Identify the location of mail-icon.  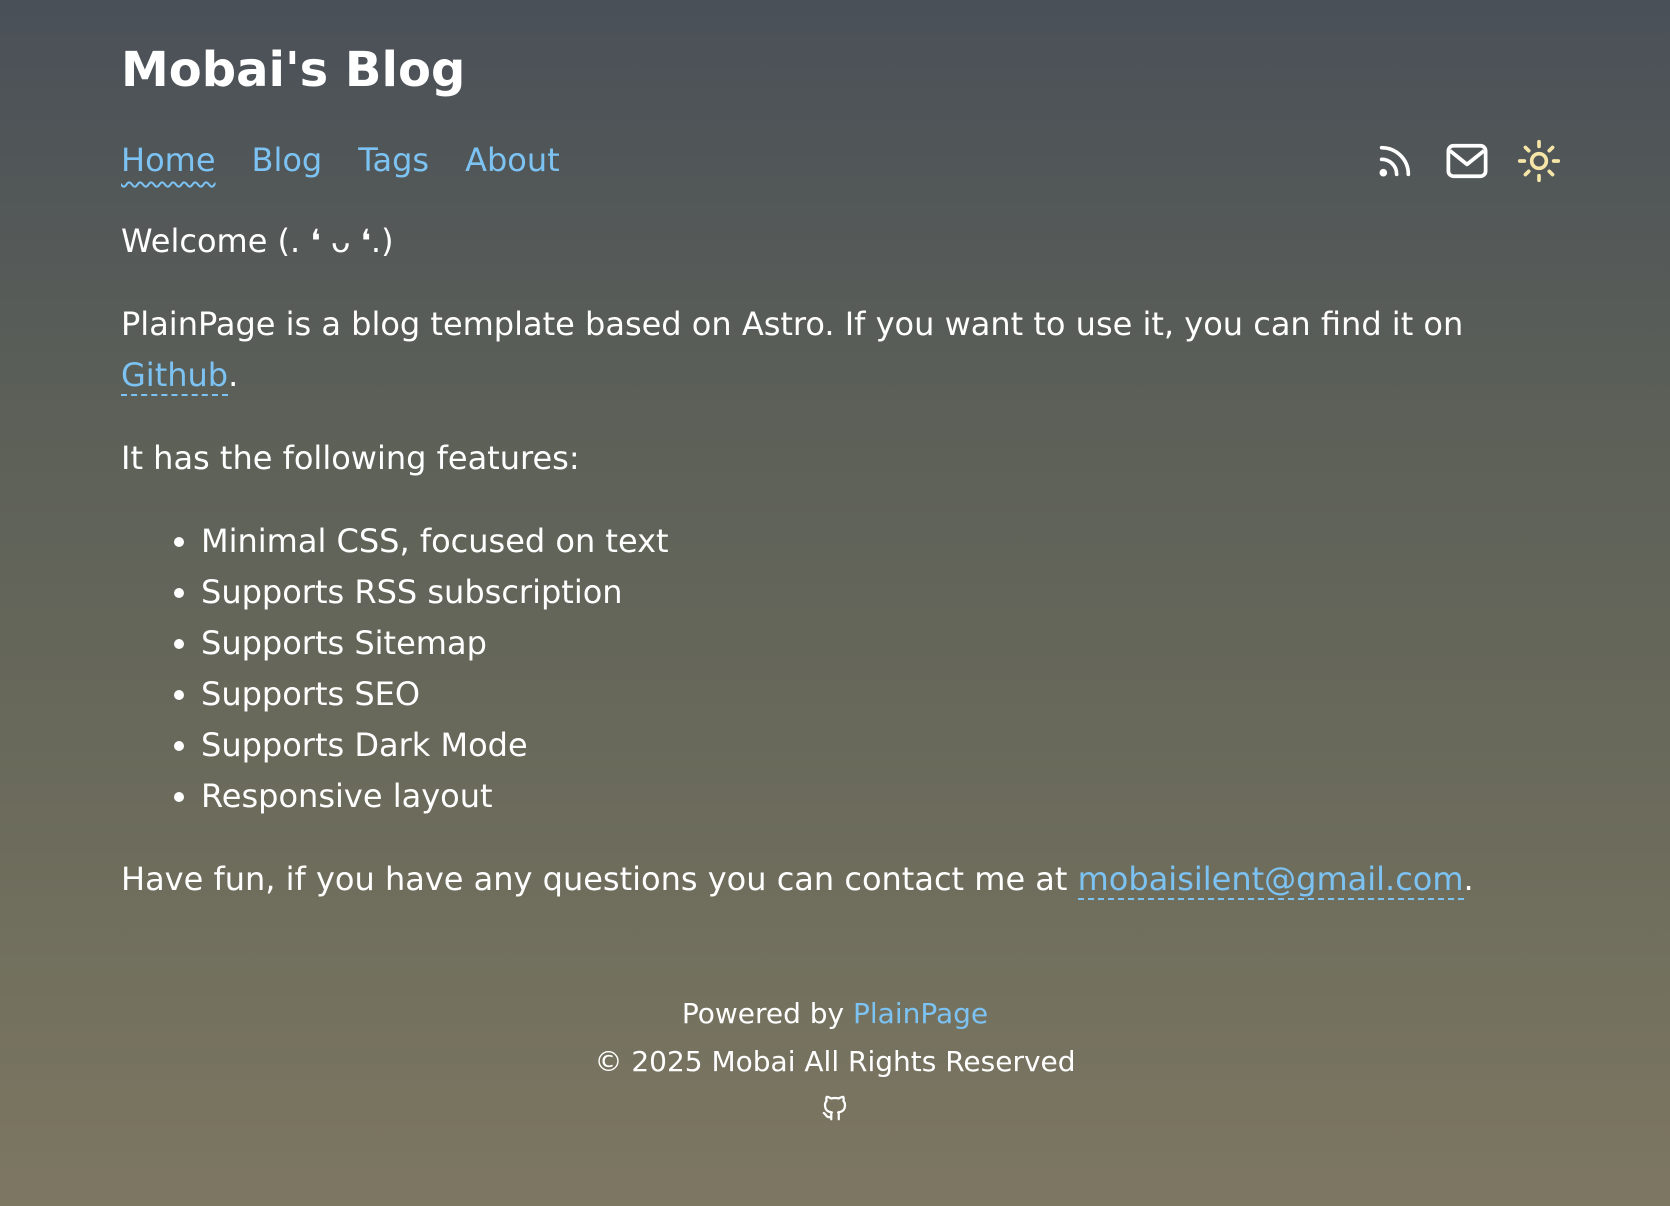
(1467, 161).